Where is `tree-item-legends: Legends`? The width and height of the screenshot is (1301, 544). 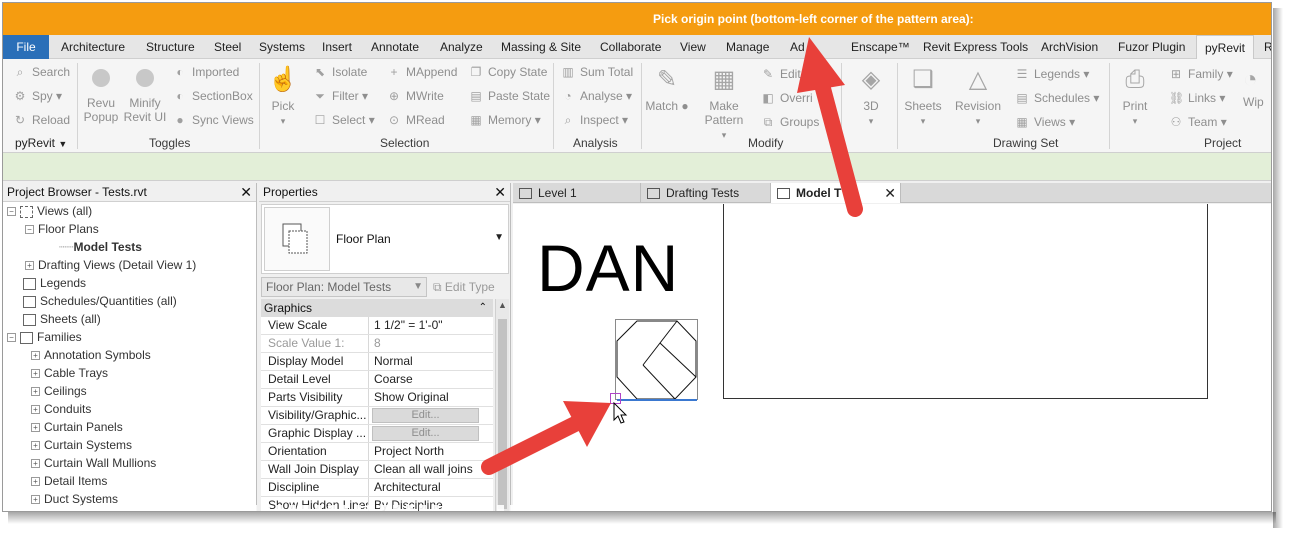 tree-item-legends: Legends is located at coordinates (54, 283).